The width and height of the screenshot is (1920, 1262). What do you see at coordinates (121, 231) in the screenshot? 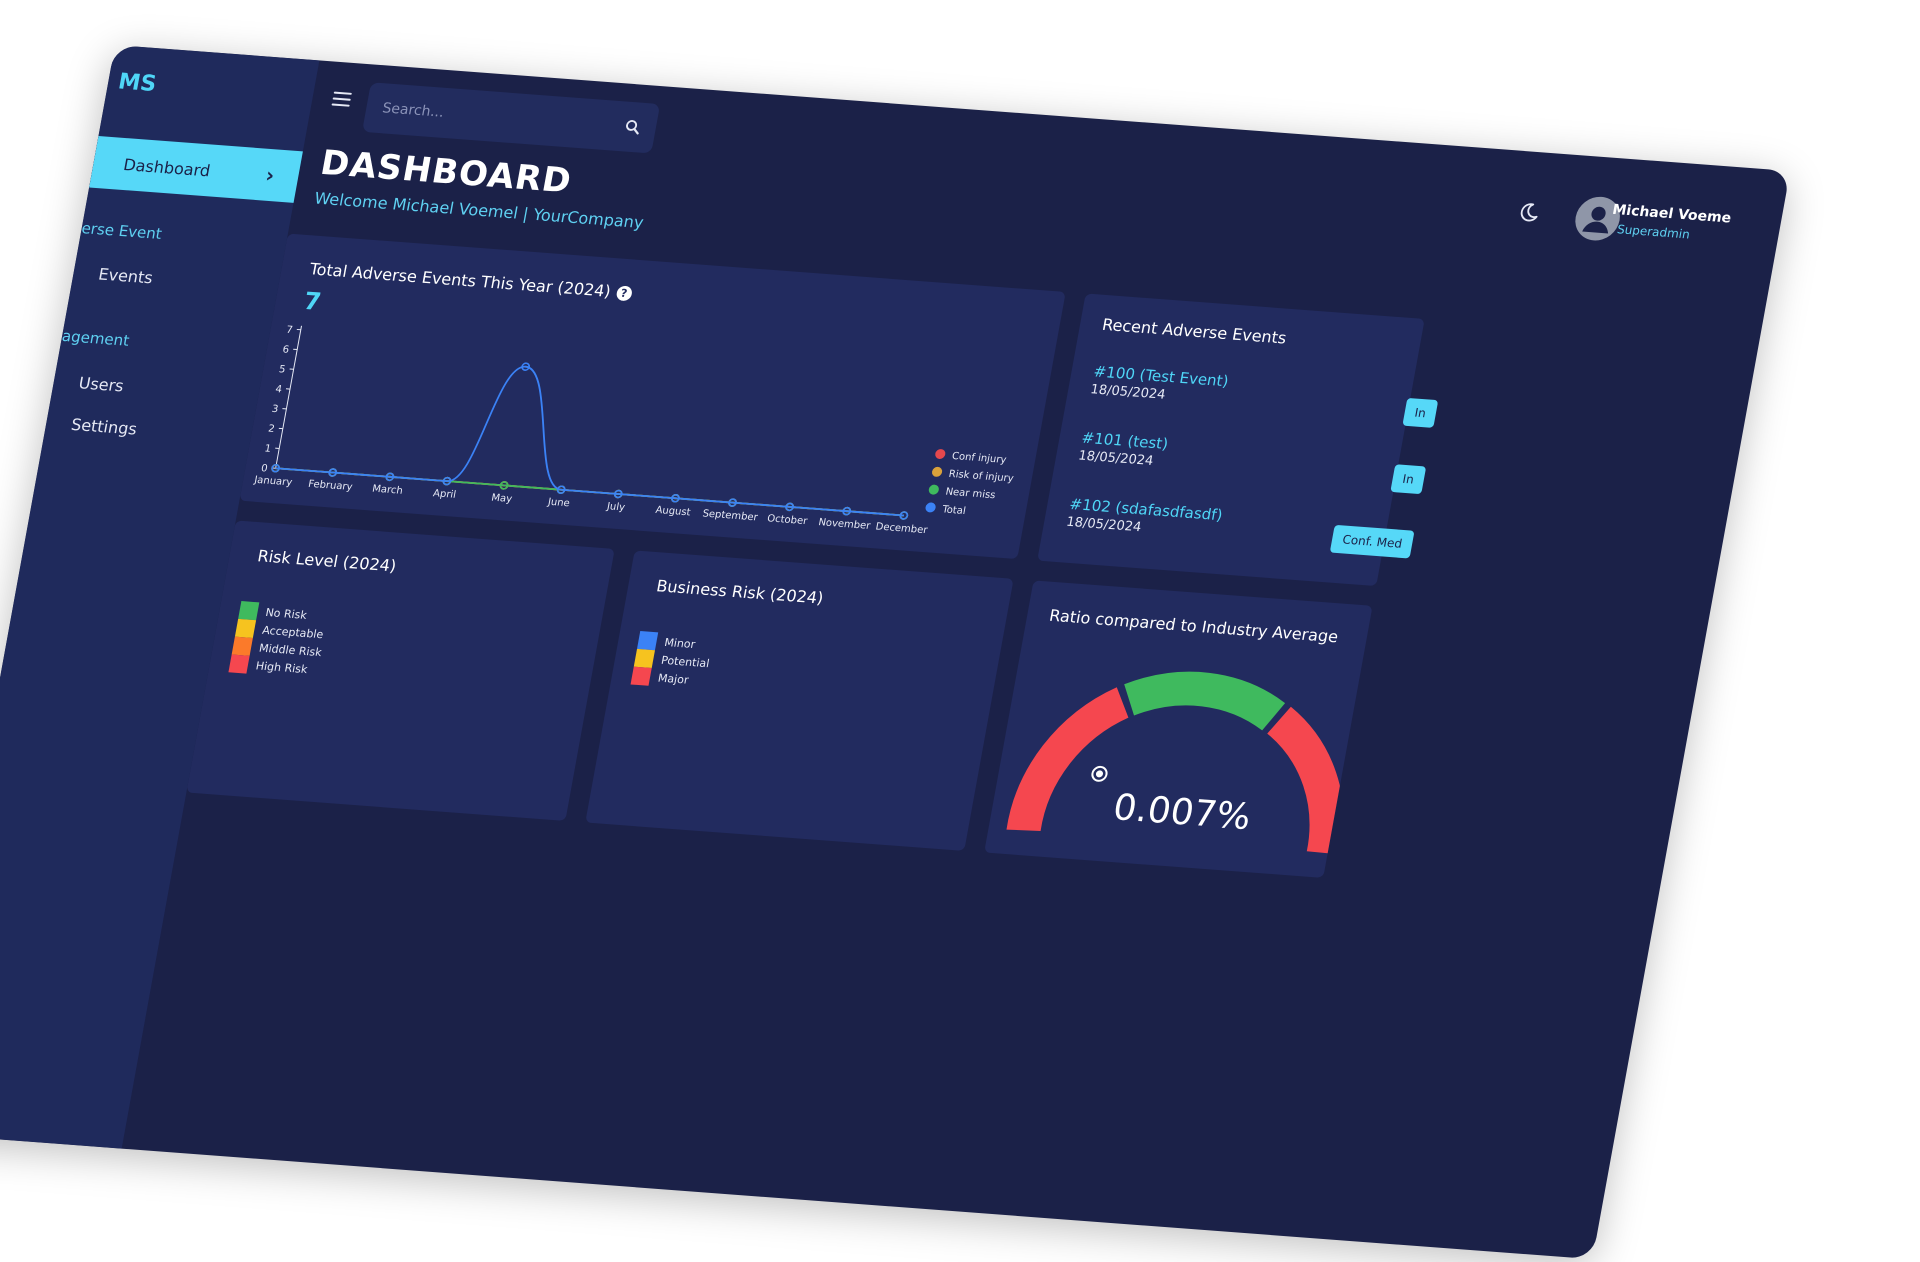
I see `sidebar-section-adverse-event: erse Event` at bounding box center [121, 231].